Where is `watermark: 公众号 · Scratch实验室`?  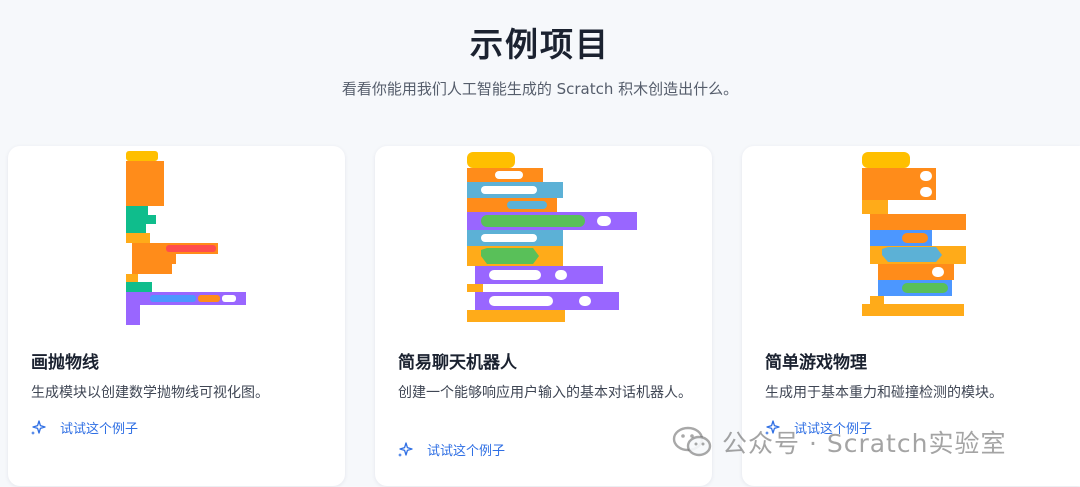 watermark: 公众号 · Scratch实验室 is located at coordinates (839, 442).